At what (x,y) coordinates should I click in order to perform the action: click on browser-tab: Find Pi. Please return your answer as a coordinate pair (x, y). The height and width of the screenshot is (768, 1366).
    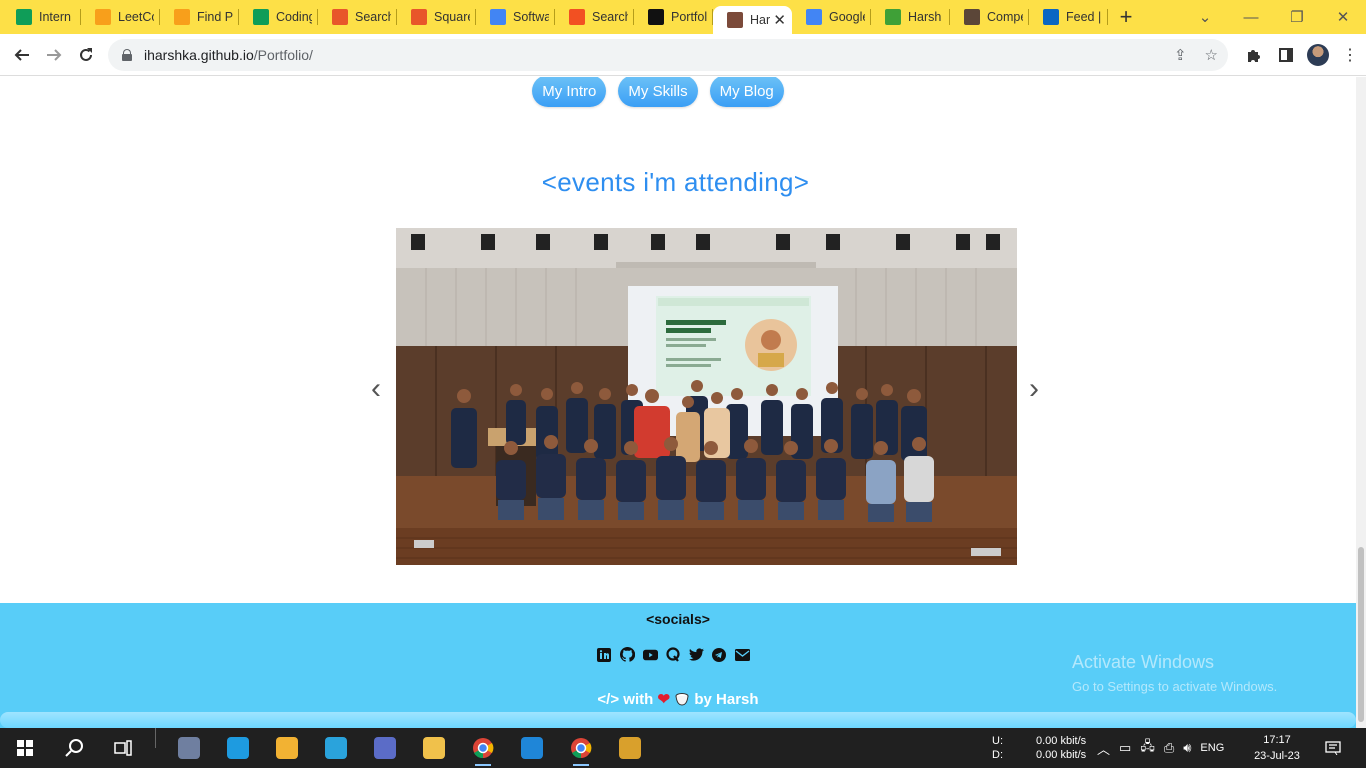
    Looking at the image, I should click on (199, 17).